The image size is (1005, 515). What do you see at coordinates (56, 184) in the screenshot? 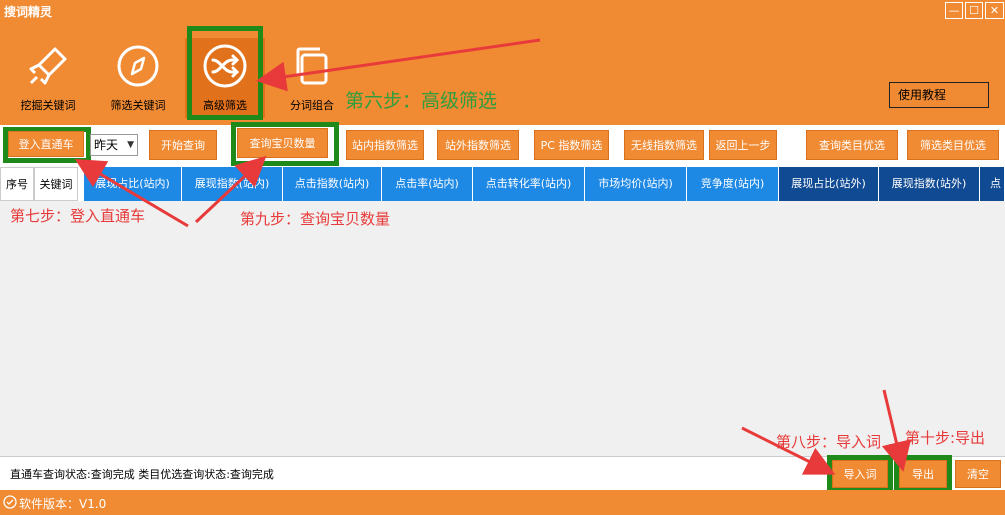
I see `column-header: 关键词` at bounding box center [56, 184].